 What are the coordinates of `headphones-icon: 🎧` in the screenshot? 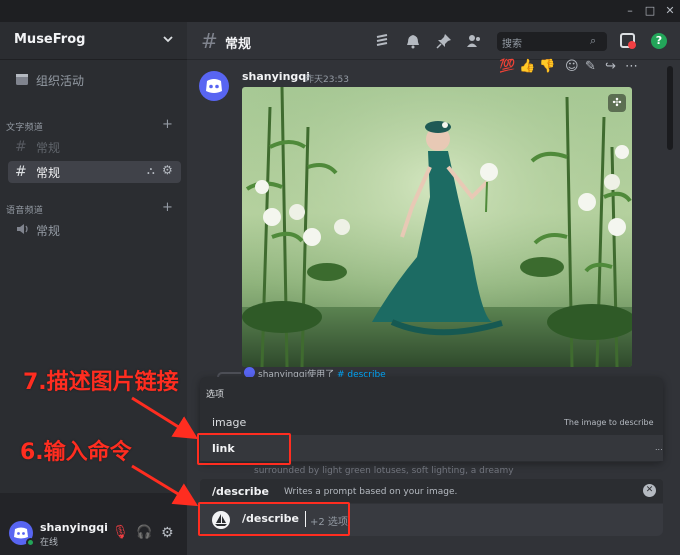 It's located at (144, 532).